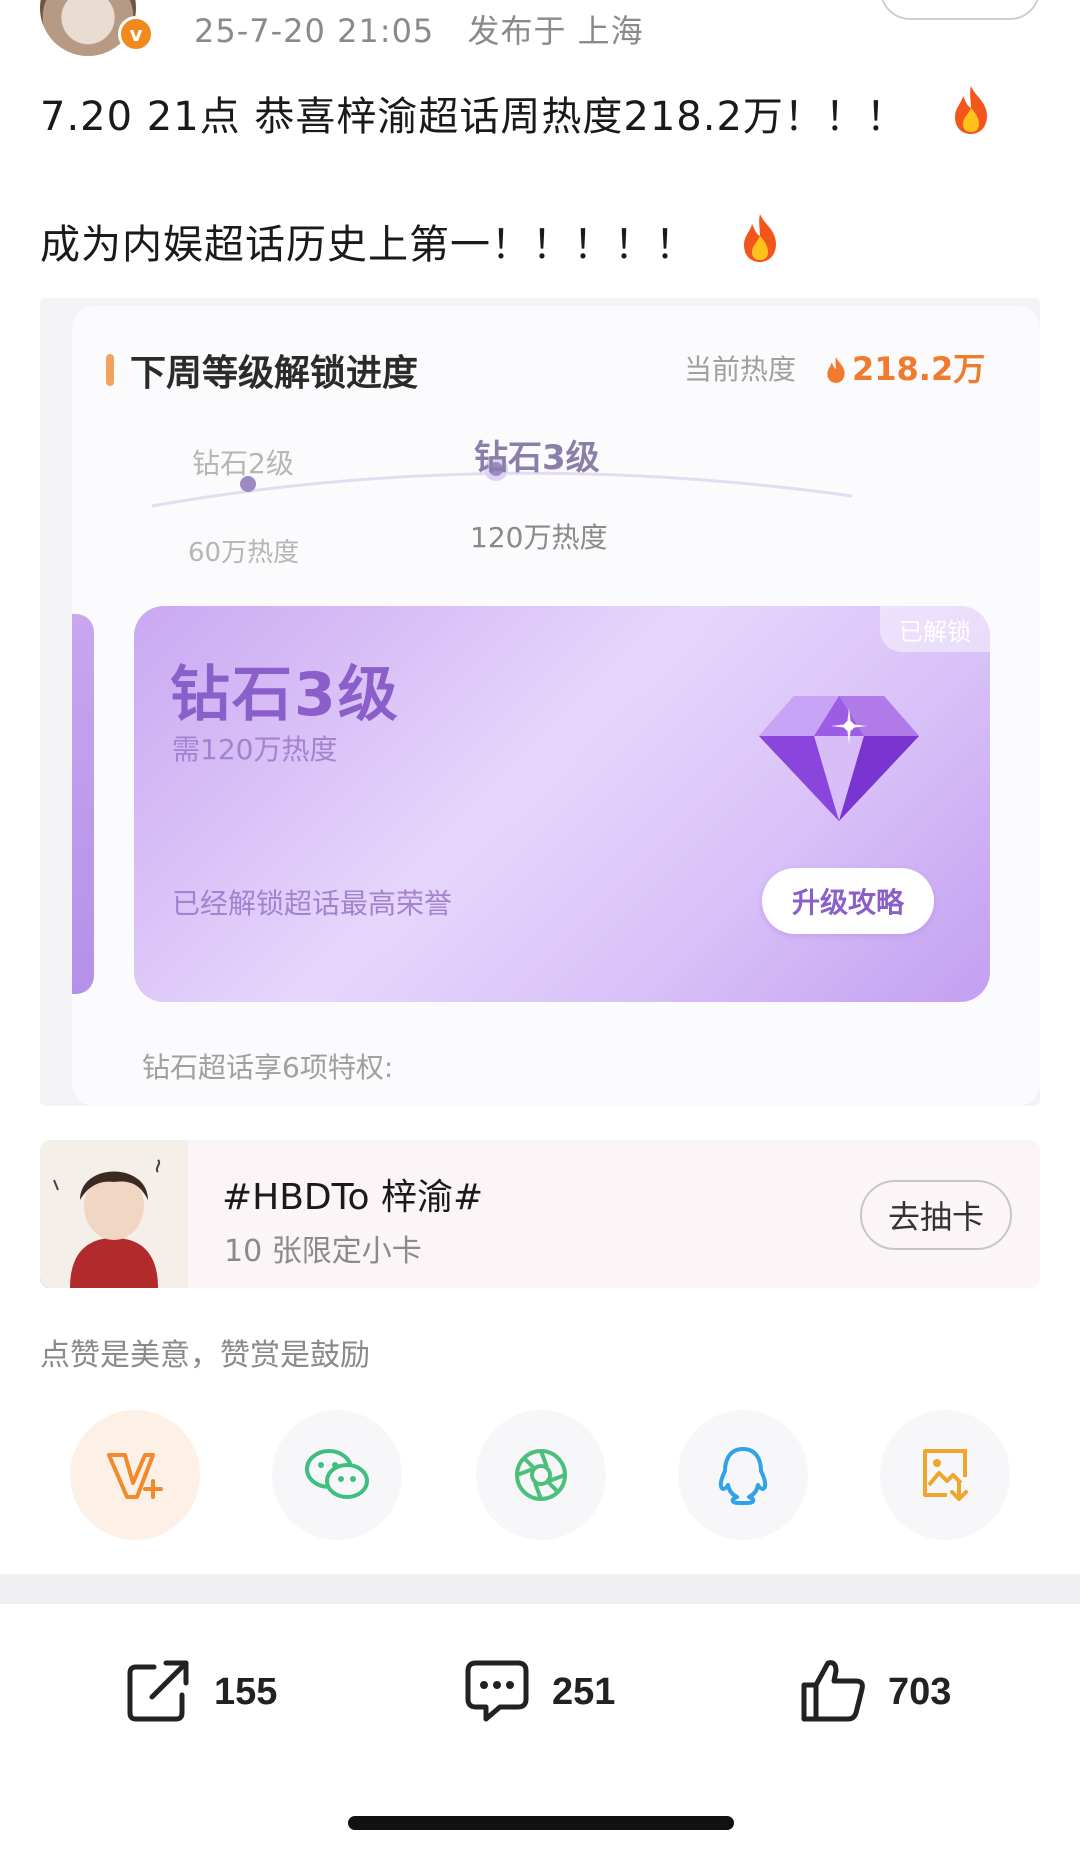 The image size is (1080, 1854). I want to click on reward-text: 点赞是美意，赞赏是鼓励, so click(205, 1355).